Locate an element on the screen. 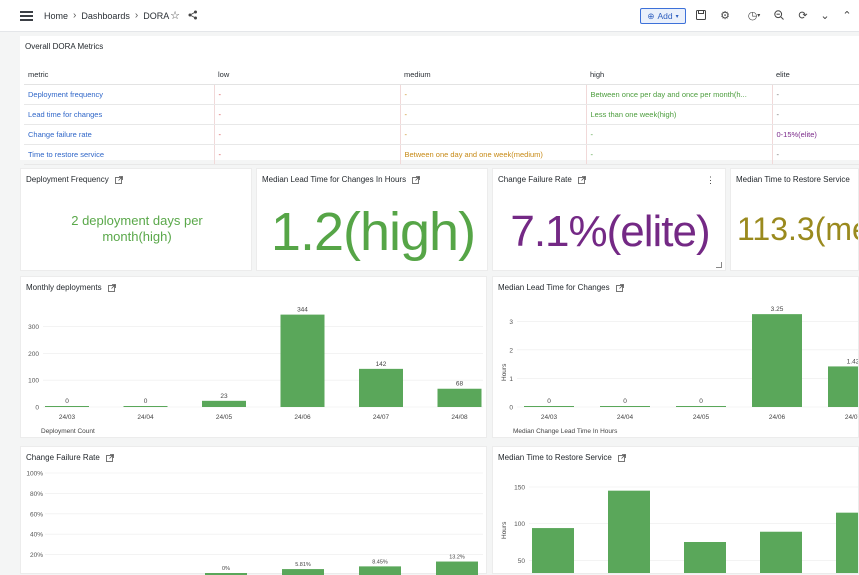 The height and width of the screenshot is (575, 859). clock-icon: ◷ ▾ is located at coordinates (754, 15).